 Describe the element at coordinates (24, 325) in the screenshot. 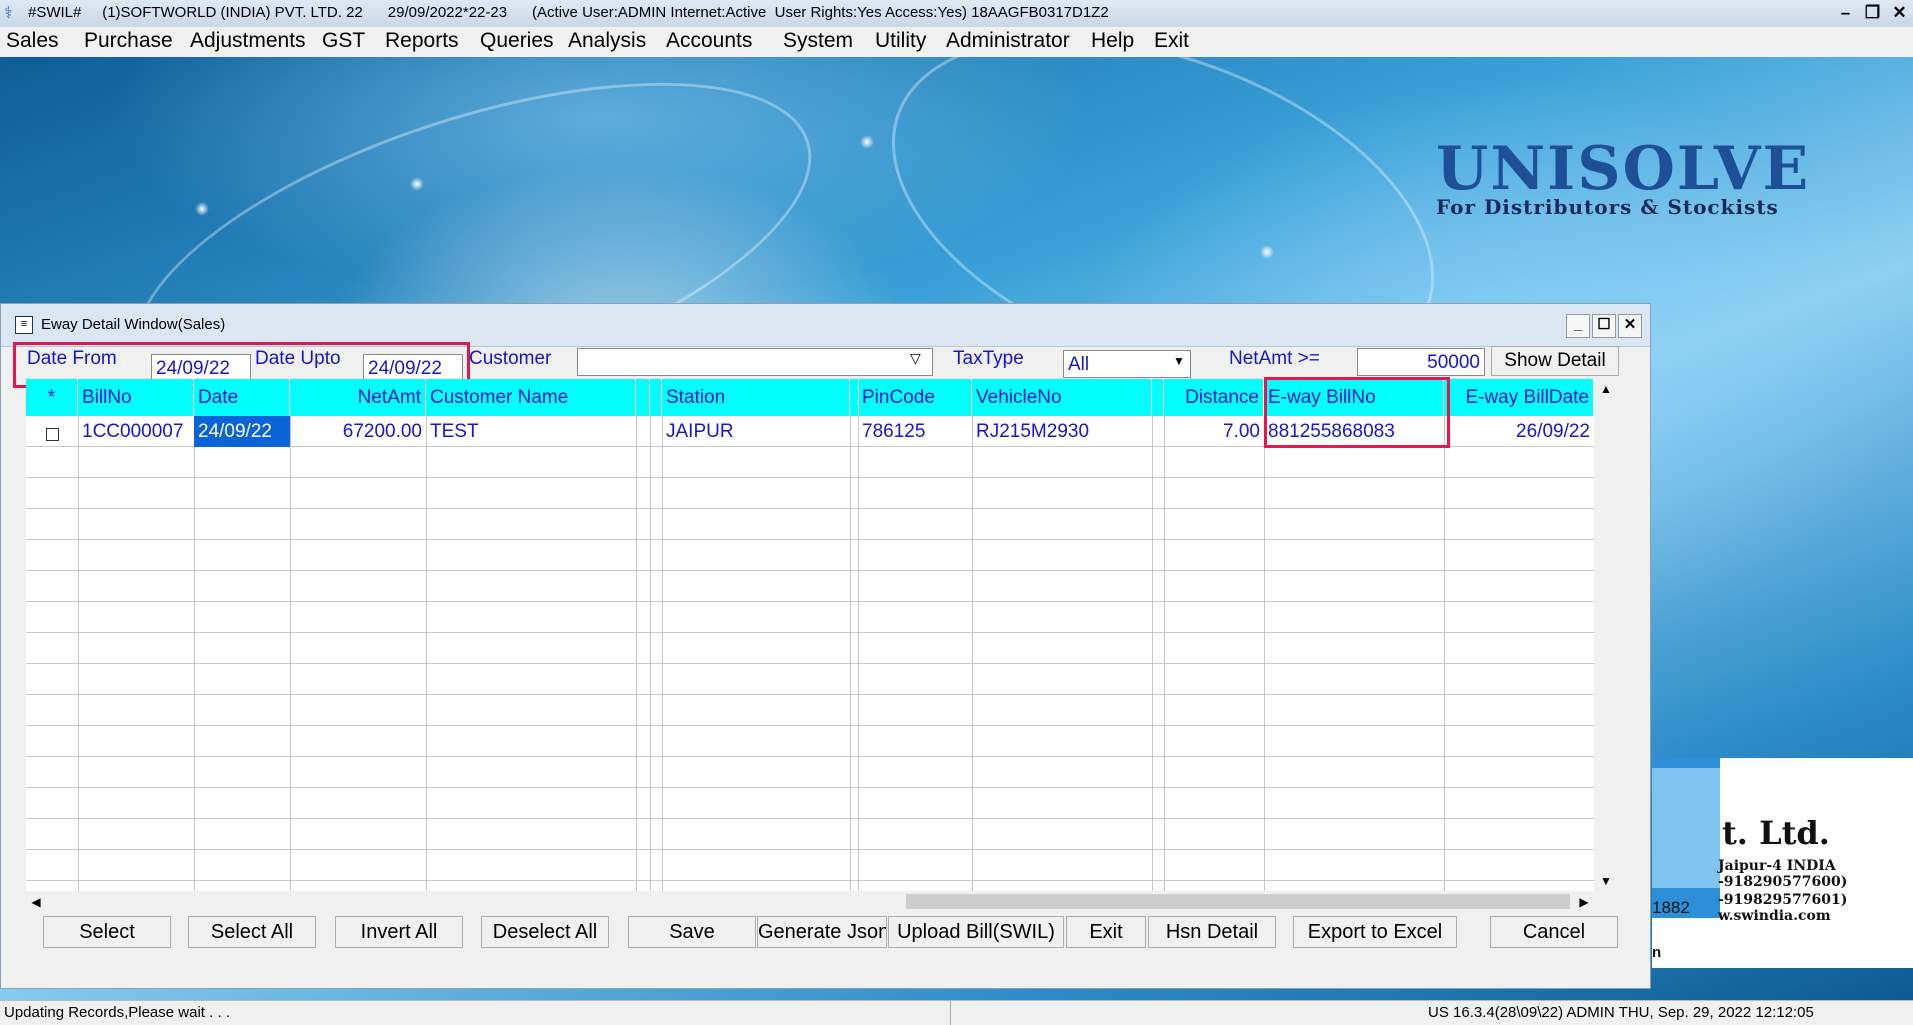

I see `window-icon: ≡` at that location.